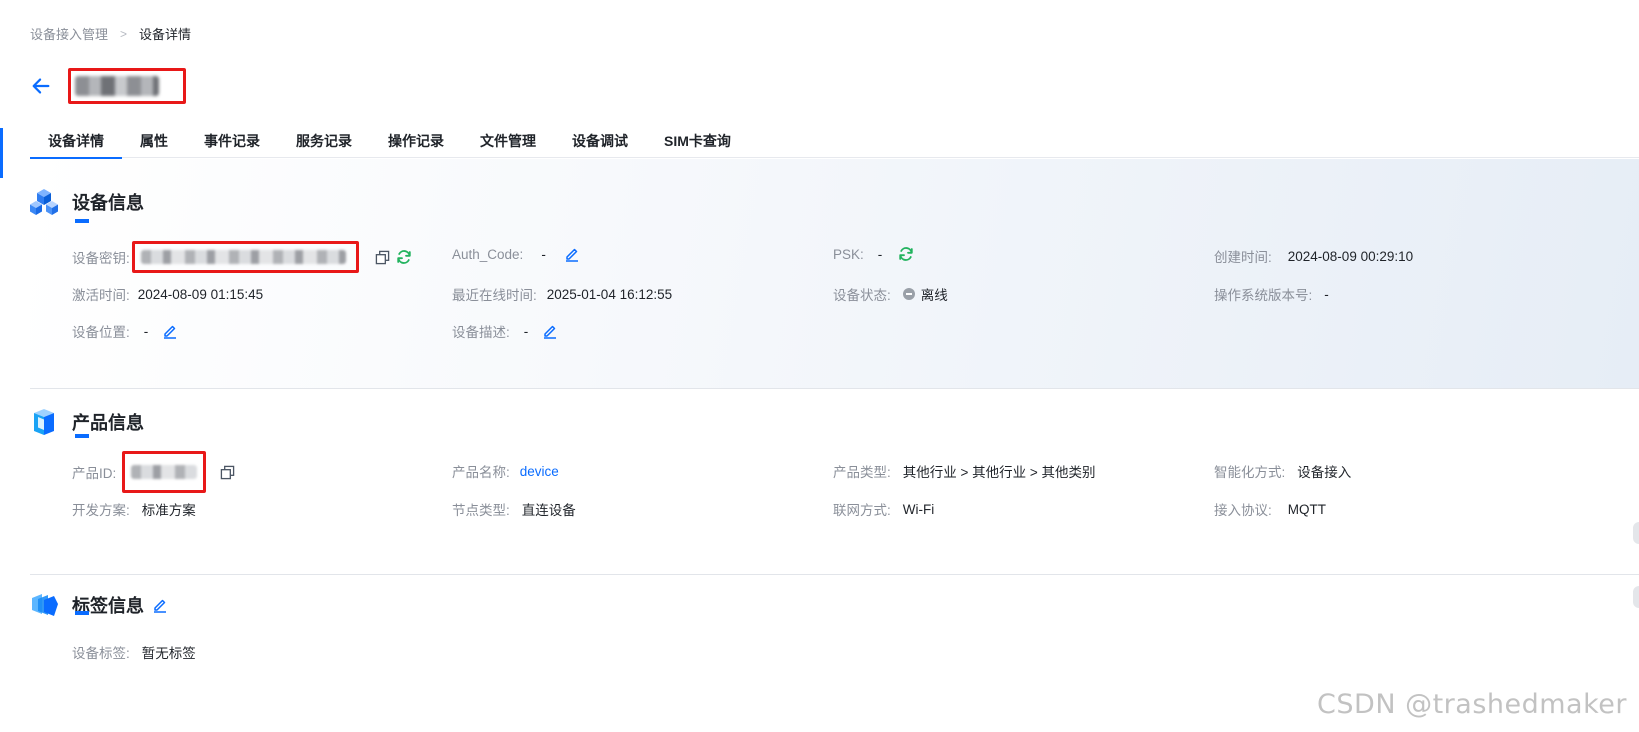  Describe the element at coordinates (117, 86) in the screenshot. I see `redacted-device-name` at that location.